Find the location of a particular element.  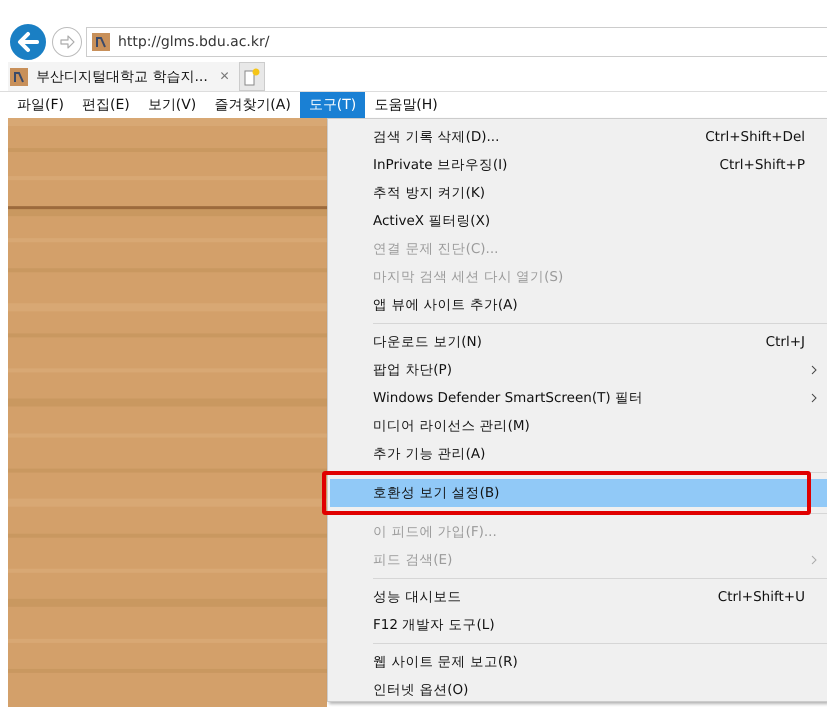

menu-bar-item: 즐겨찾기(A) is located at coordinates (252, 105).